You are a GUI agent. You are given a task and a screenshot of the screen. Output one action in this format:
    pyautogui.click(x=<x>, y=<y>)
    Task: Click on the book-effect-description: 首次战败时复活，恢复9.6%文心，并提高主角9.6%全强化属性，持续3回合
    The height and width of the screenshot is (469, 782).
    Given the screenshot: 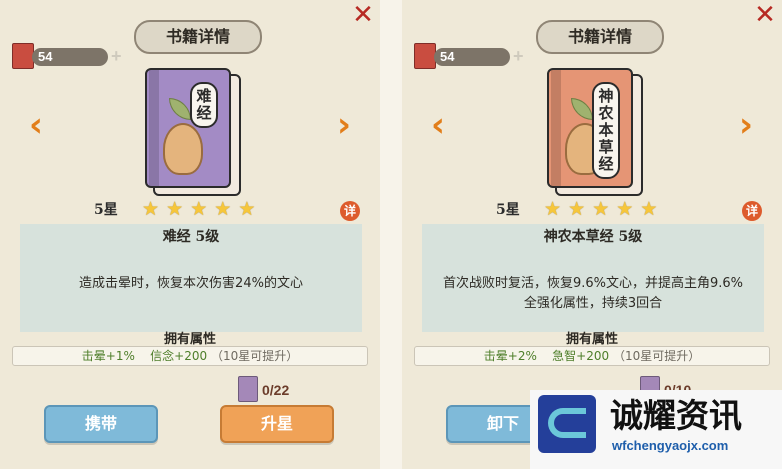 What is the action you would take?
    pyautogui.click(x=593, y=293)
    